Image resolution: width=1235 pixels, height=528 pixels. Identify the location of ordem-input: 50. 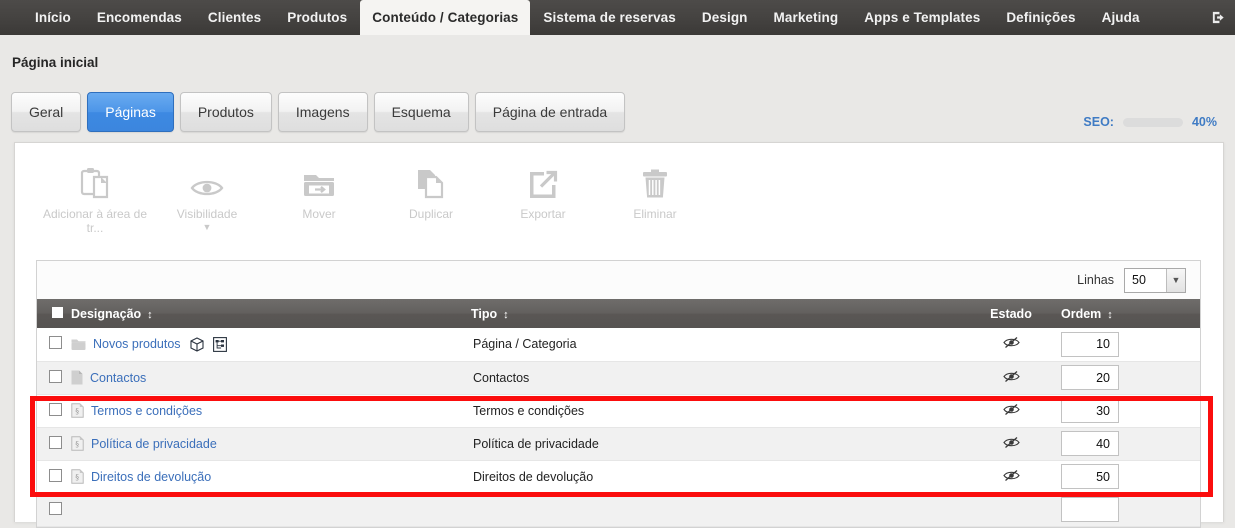
(1090, 476).